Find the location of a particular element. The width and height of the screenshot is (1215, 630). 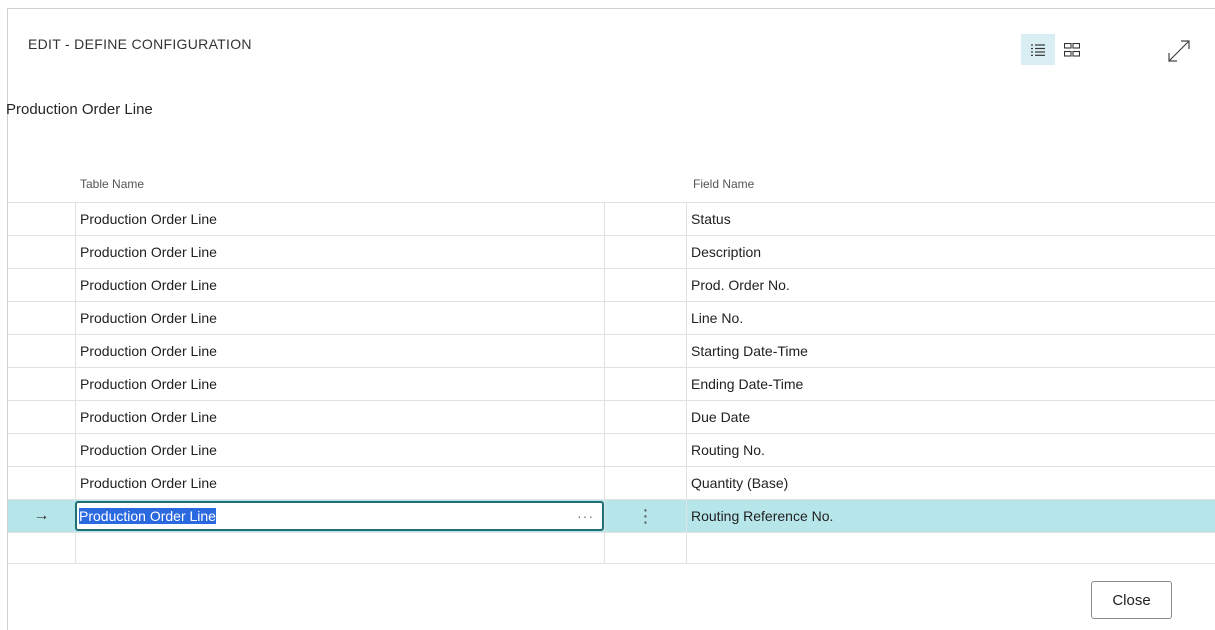

table-row-empty is located at coordinates (611, 548).